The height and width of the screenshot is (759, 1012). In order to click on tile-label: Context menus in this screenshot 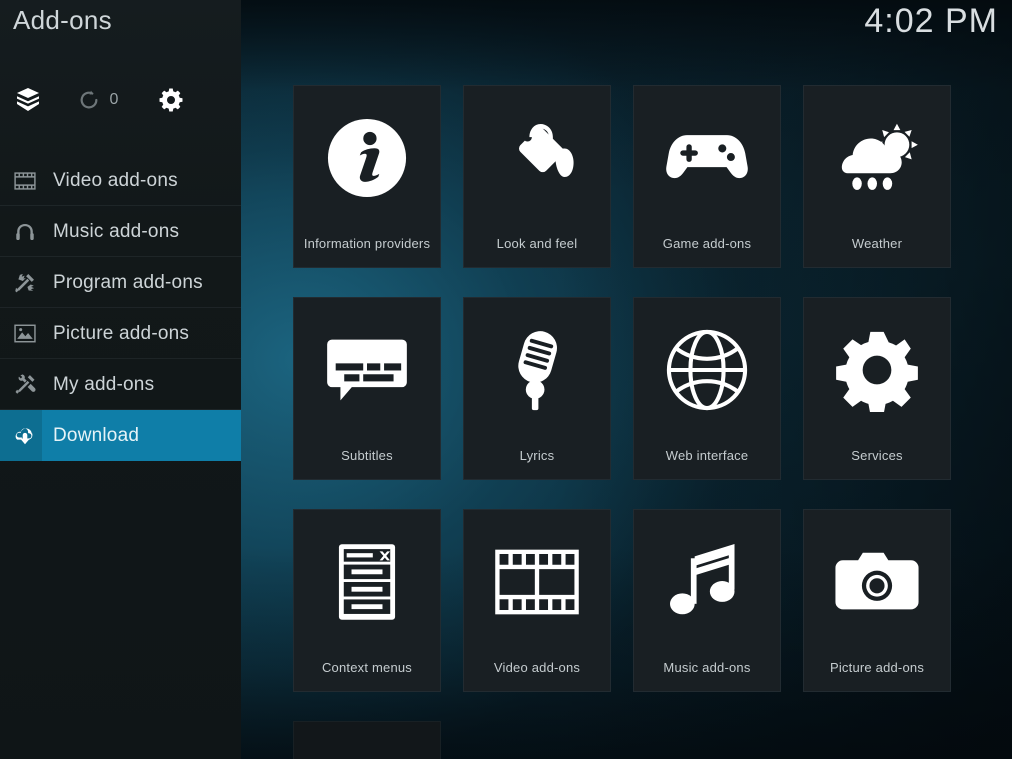, I will do `click(367, 667)`.